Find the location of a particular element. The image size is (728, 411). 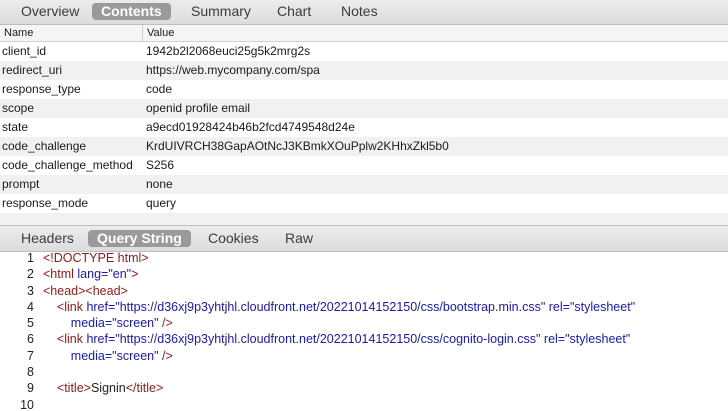

code-line: 10 is located at coordinates (364, 404).